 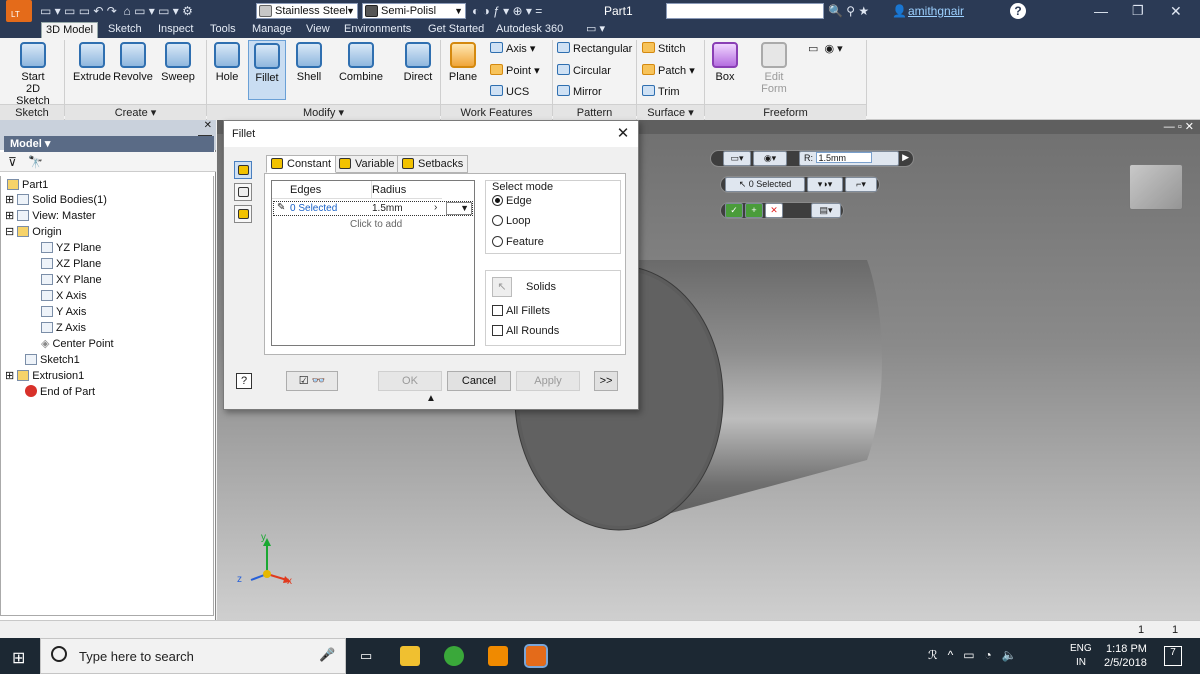 What do you see at coordinates (479, 381) in the screenshot?
I see `cancel-button: Cancel` at bounding box center [479, 381].